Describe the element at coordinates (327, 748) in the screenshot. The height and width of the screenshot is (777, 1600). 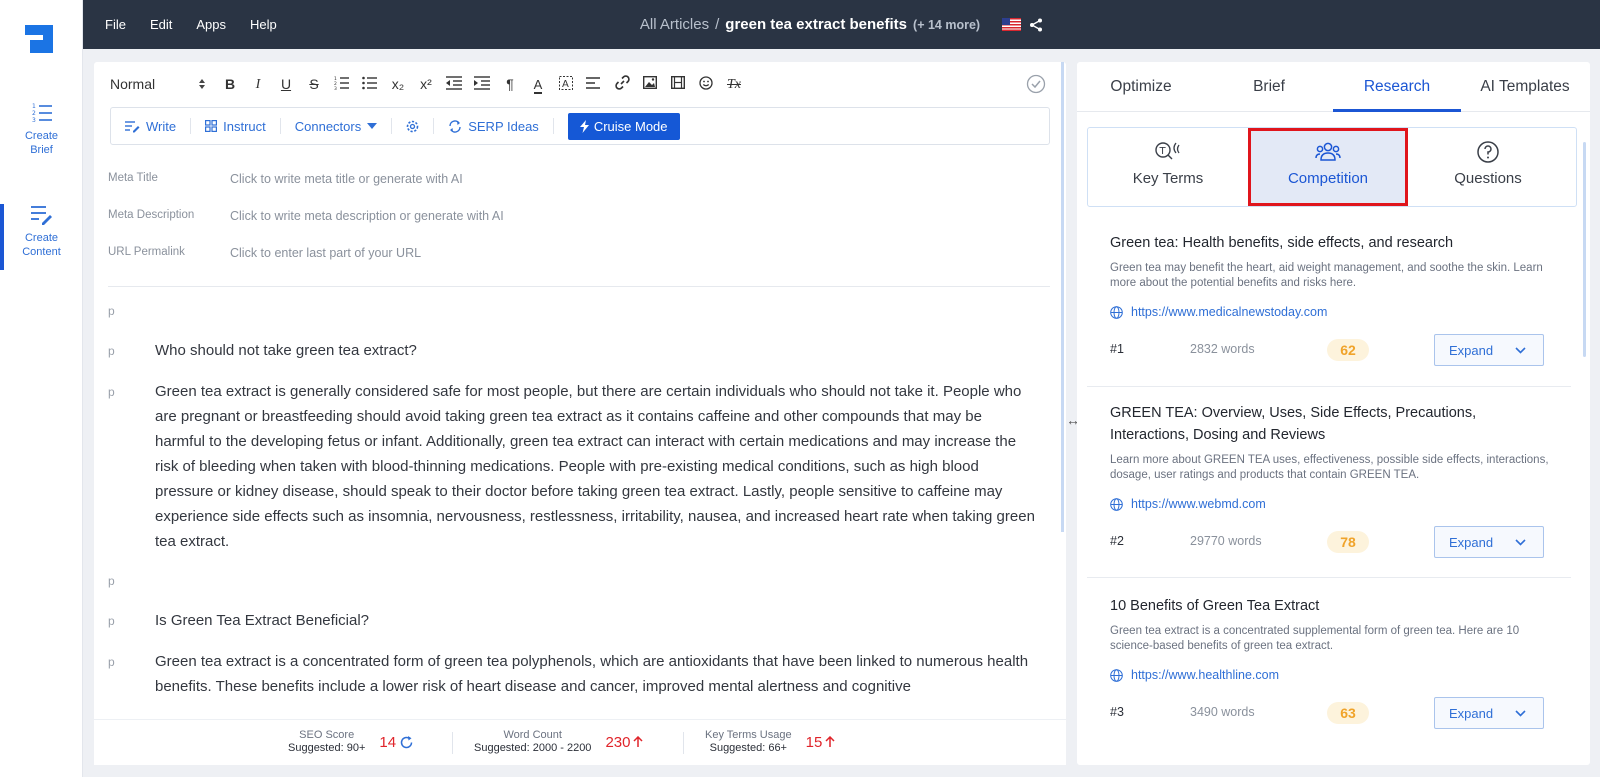
I see `seo-score-suggested: Suggested: 90+` at that location.